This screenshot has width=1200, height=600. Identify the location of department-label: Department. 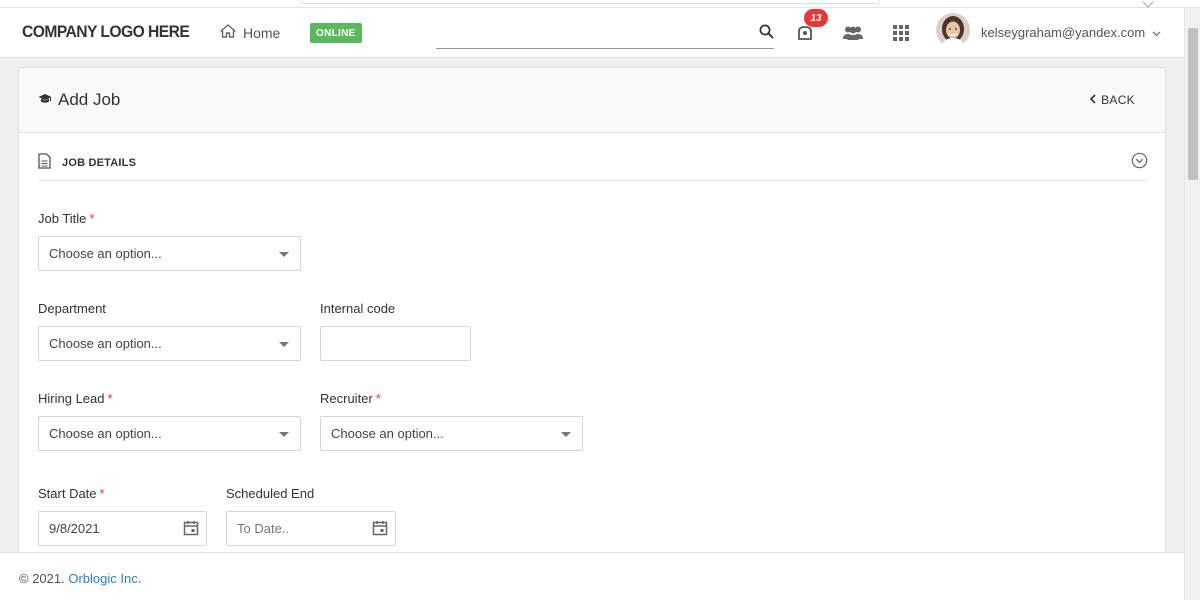
(72, 308).